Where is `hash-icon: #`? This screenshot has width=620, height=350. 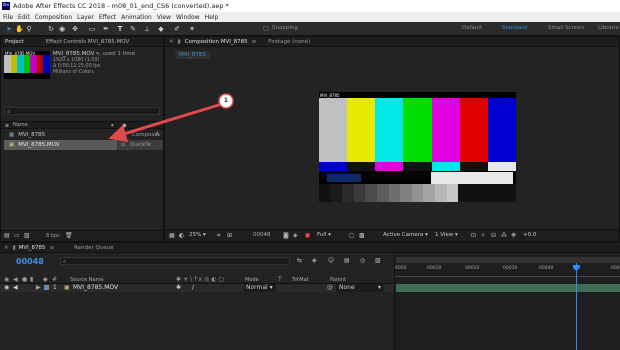 hash-icon: # is located at coordinates (55, 279).